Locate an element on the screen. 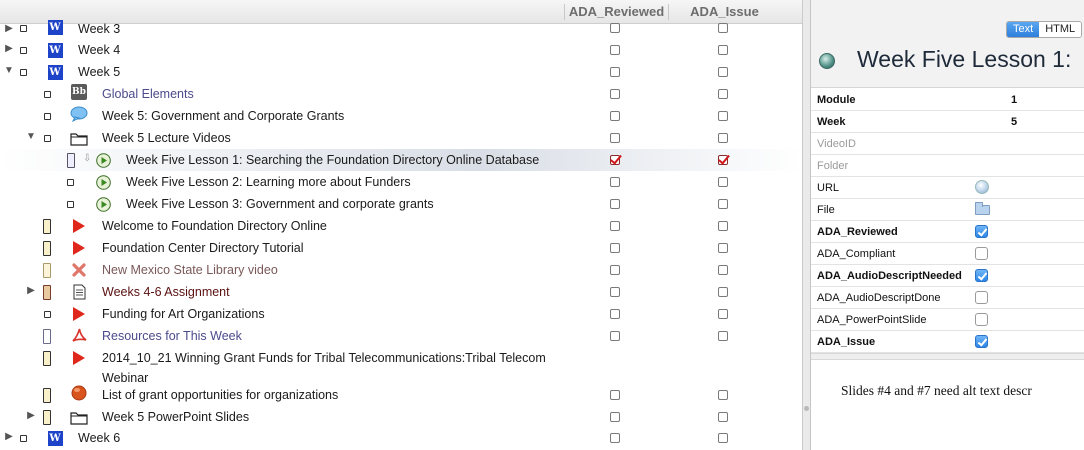 This screenshot has width=1084, height=450. text-mode-button: Text is located at coordinates (1023, 29).